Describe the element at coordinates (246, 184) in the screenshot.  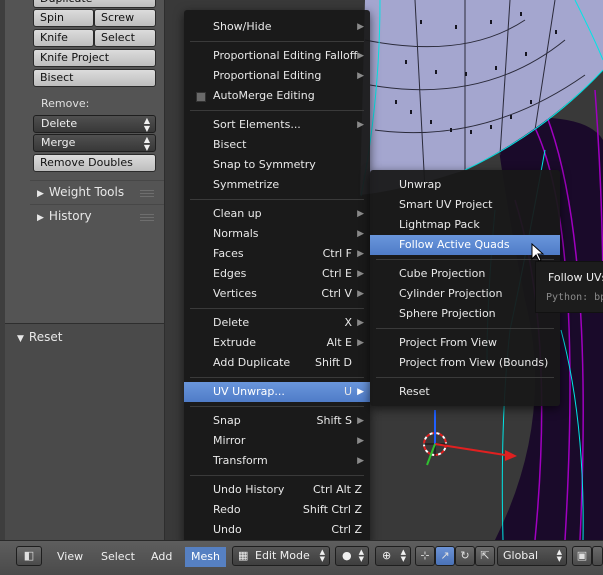
I see `menu-item-label: Symmetrize` at that location.